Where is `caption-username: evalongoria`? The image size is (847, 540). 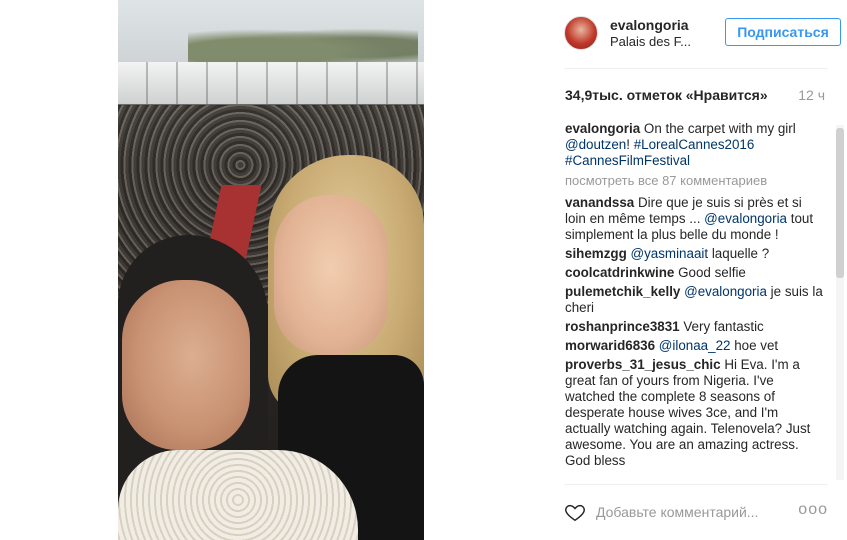
caption-username: evalongoria is located at coordinates (602, 128).